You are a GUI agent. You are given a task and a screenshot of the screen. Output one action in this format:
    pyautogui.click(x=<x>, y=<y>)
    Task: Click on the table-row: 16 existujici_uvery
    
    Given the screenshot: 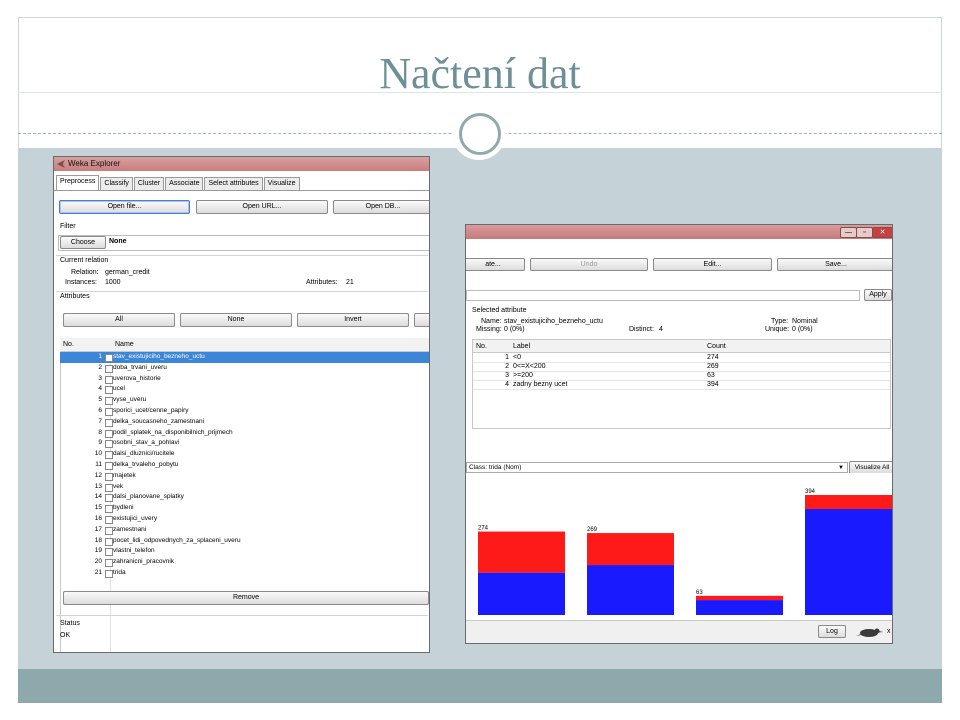 What is the action you would take?
    pyautogui.click(x=244, y=519)
    